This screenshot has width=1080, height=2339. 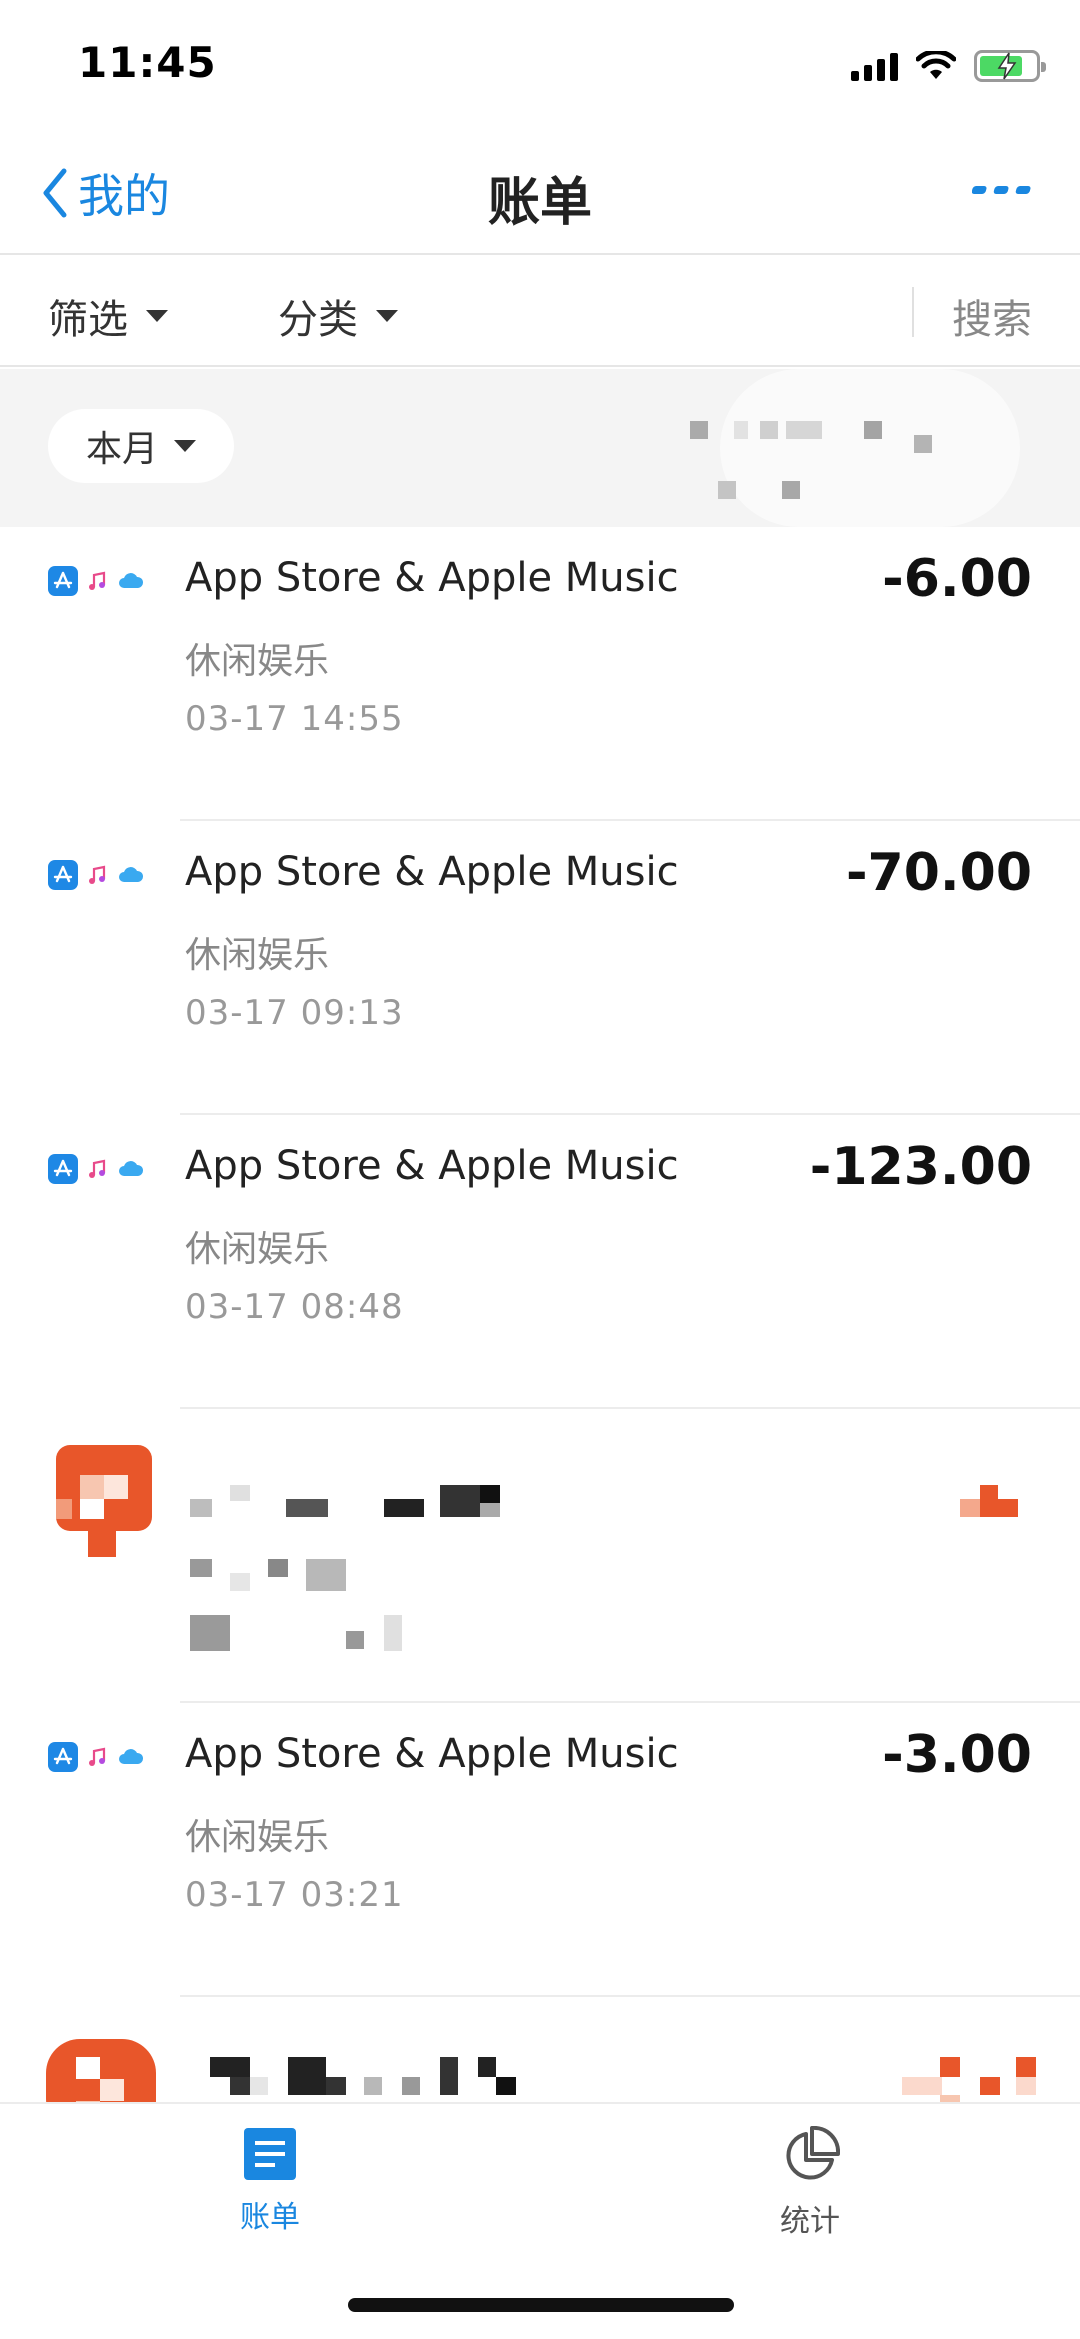 I want to click on category-label: 分类, so click(x=318, y=320).